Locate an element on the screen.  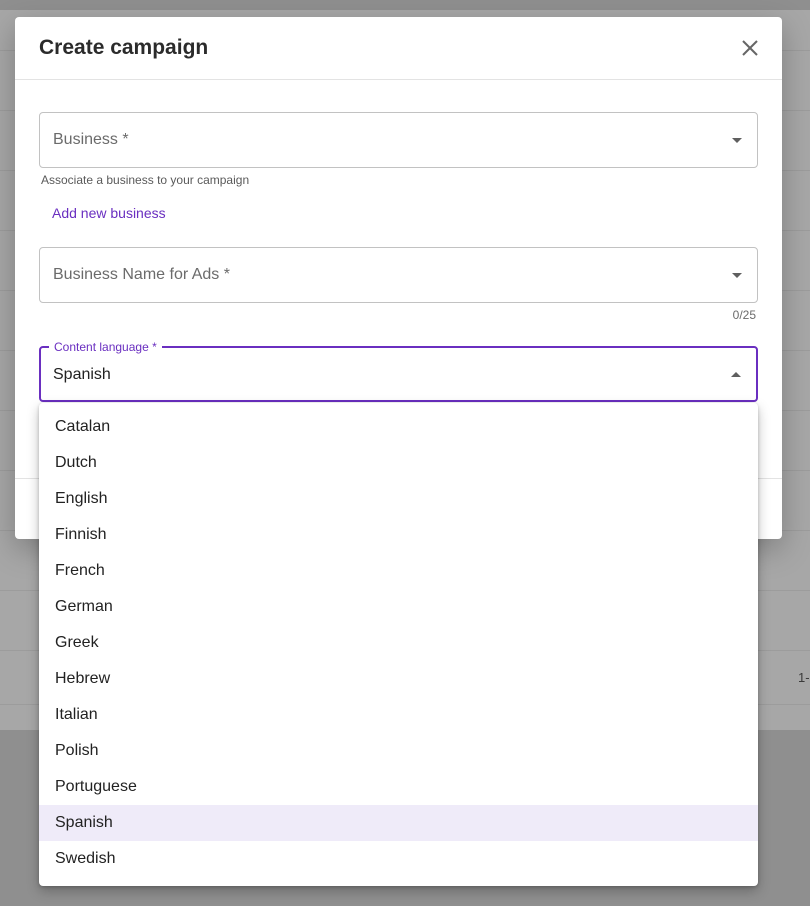
language-option-spanish: Spanish is located at coordinates (398, 823).